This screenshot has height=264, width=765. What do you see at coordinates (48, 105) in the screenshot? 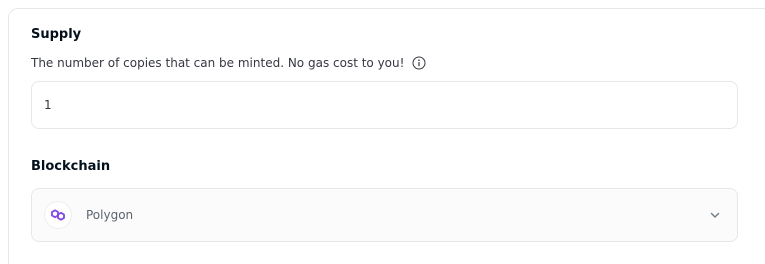
I see `supply-input-value: 1` at bounding box center [48, 105].